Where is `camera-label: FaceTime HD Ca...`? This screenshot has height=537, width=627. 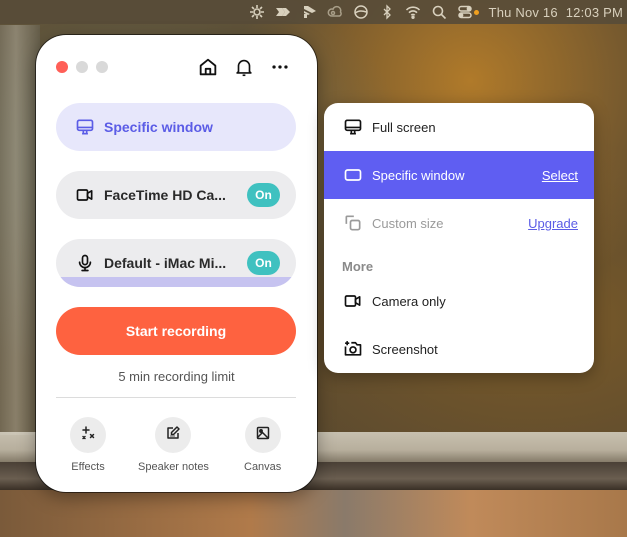
camera-label: FaceTime HD Ca... is located at coordinates (165, 195).